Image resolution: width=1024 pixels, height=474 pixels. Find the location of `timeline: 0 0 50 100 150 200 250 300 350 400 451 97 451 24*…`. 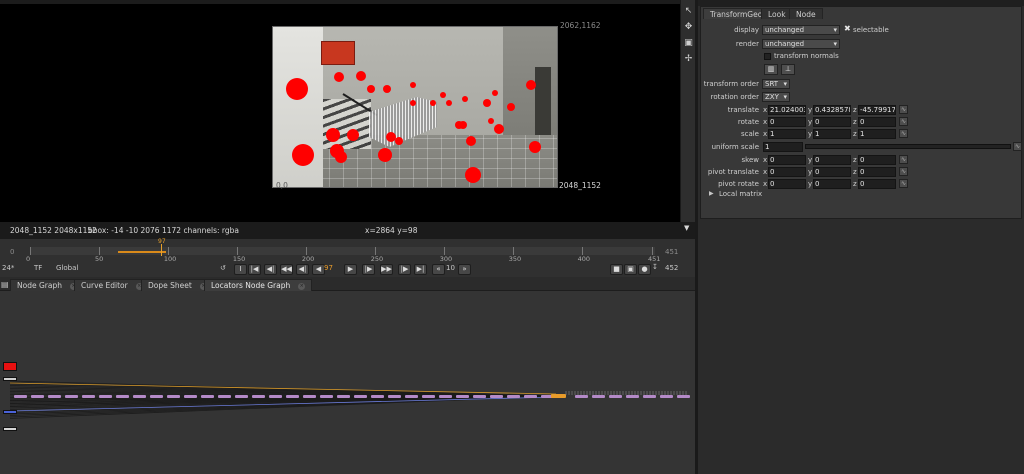

timeline: 0 0 50 100 150 200 250 300 350 400 451 97 451 24*… is located at coordinates (347, 257).